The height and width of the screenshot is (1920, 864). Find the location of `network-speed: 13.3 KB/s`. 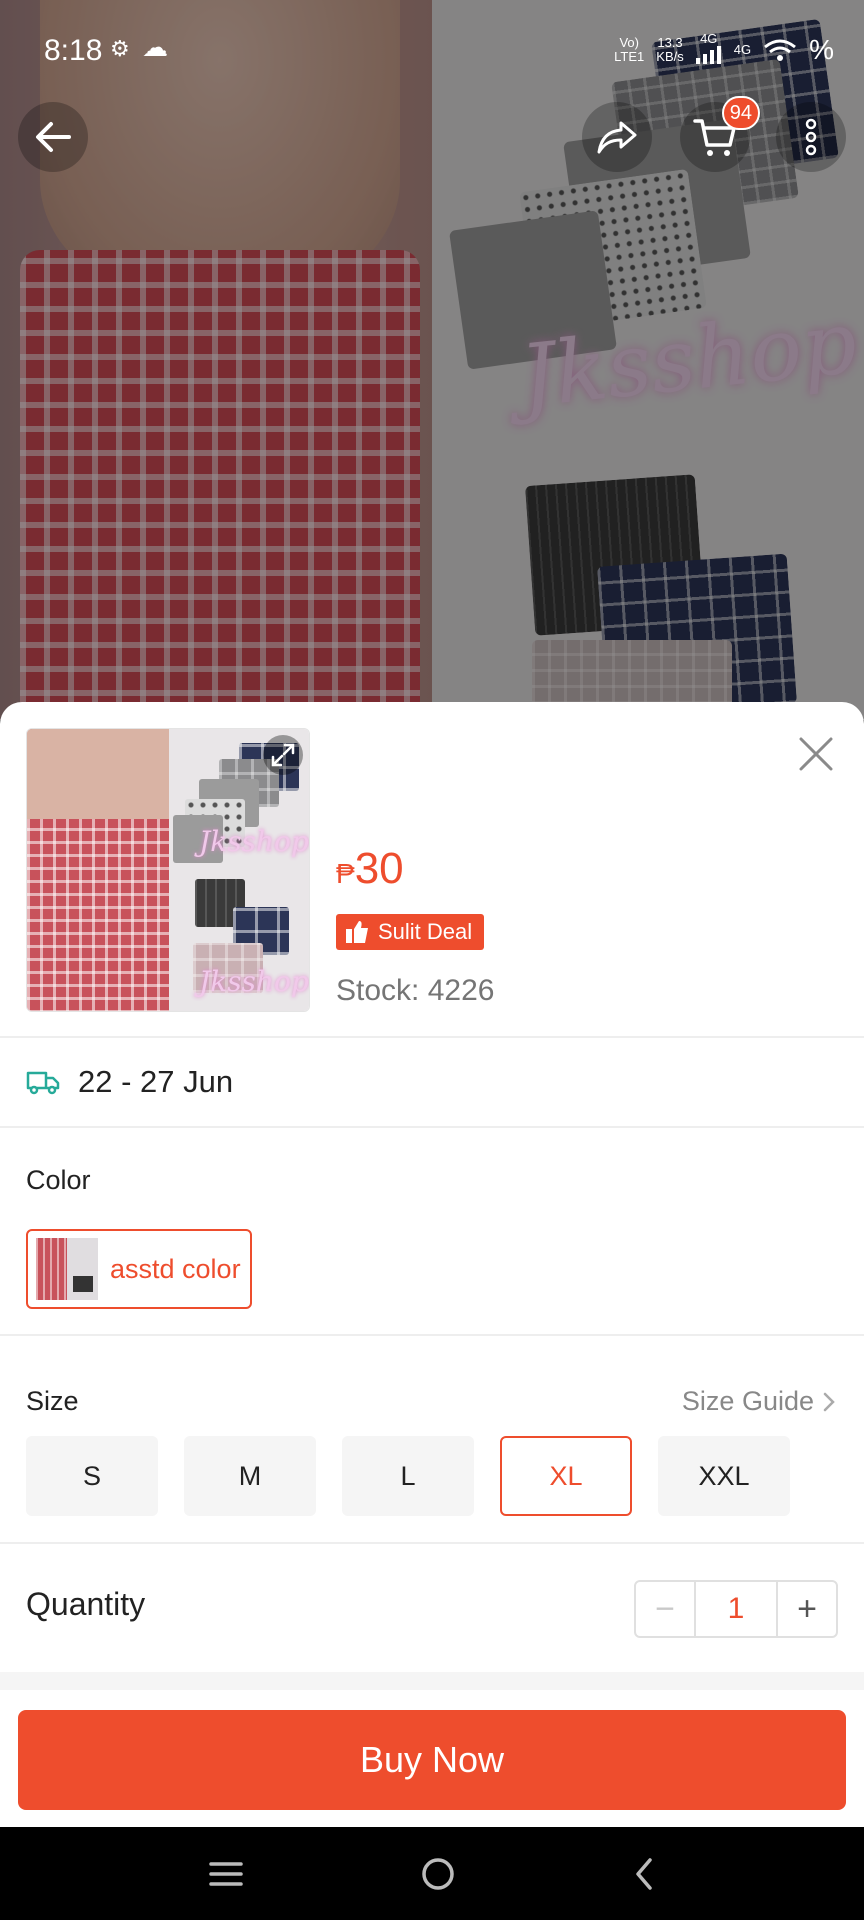

network-speed: 13.3 KB/s is located at coordinates (670, 49).